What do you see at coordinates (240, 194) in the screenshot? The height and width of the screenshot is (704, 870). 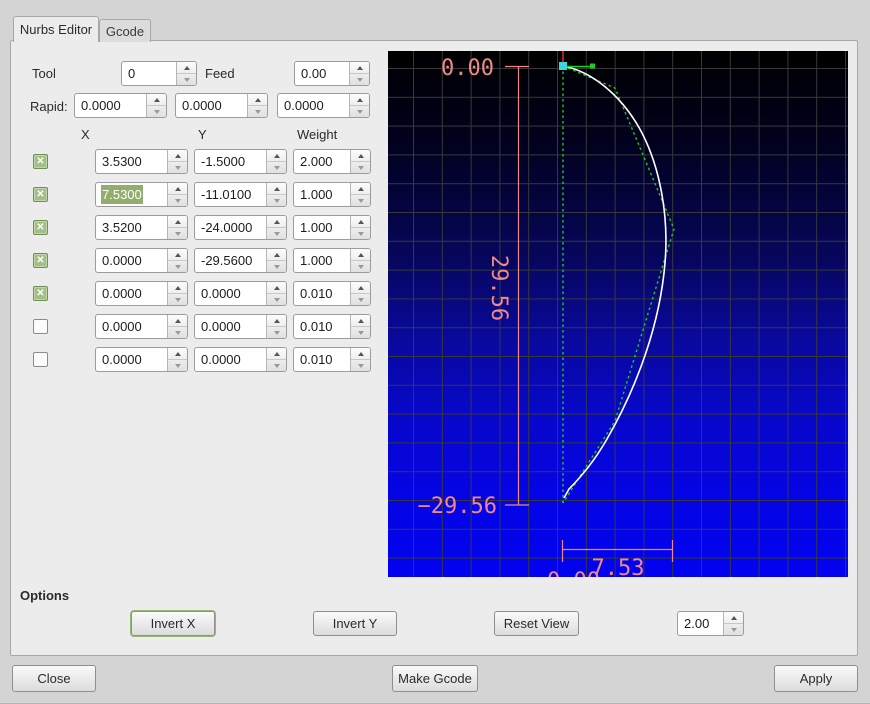 I see `point-y-spinbox: -11.0100` at bounding box center [240, 194].